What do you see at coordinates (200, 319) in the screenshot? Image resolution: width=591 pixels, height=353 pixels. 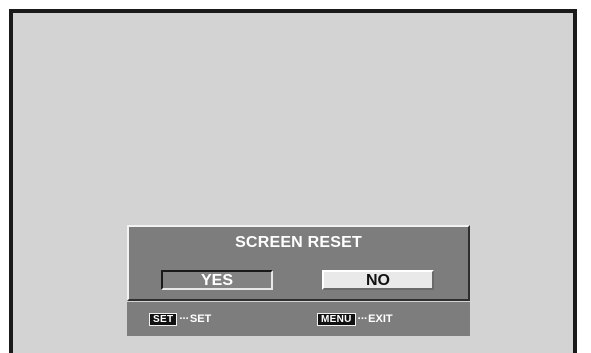 I see `set-action-label: SET` at bounding box center [200, 319].